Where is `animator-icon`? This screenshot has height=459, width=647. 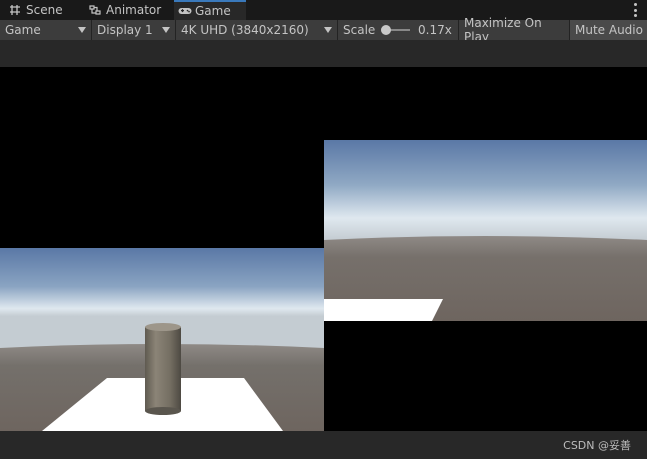
animator-icon is located at coordinates (95, 10).